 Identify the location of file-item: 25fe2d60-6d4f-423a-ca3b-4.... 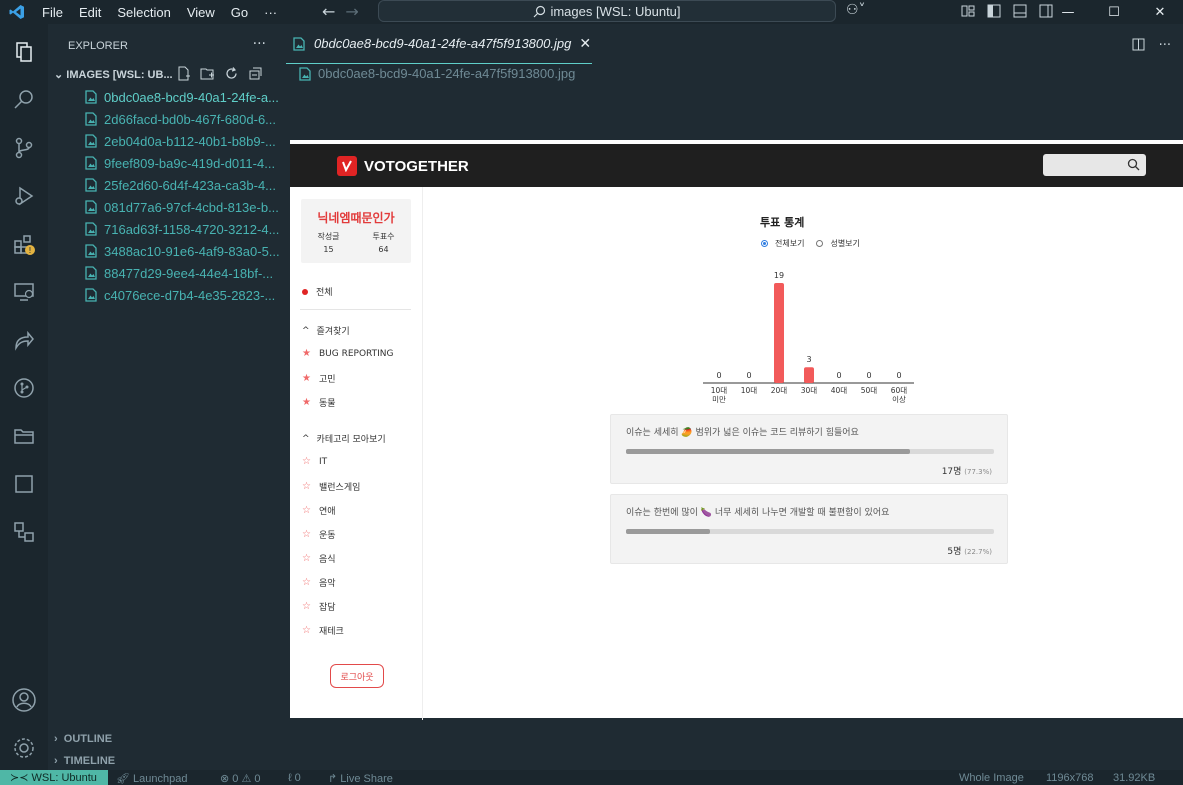
(180, 185).